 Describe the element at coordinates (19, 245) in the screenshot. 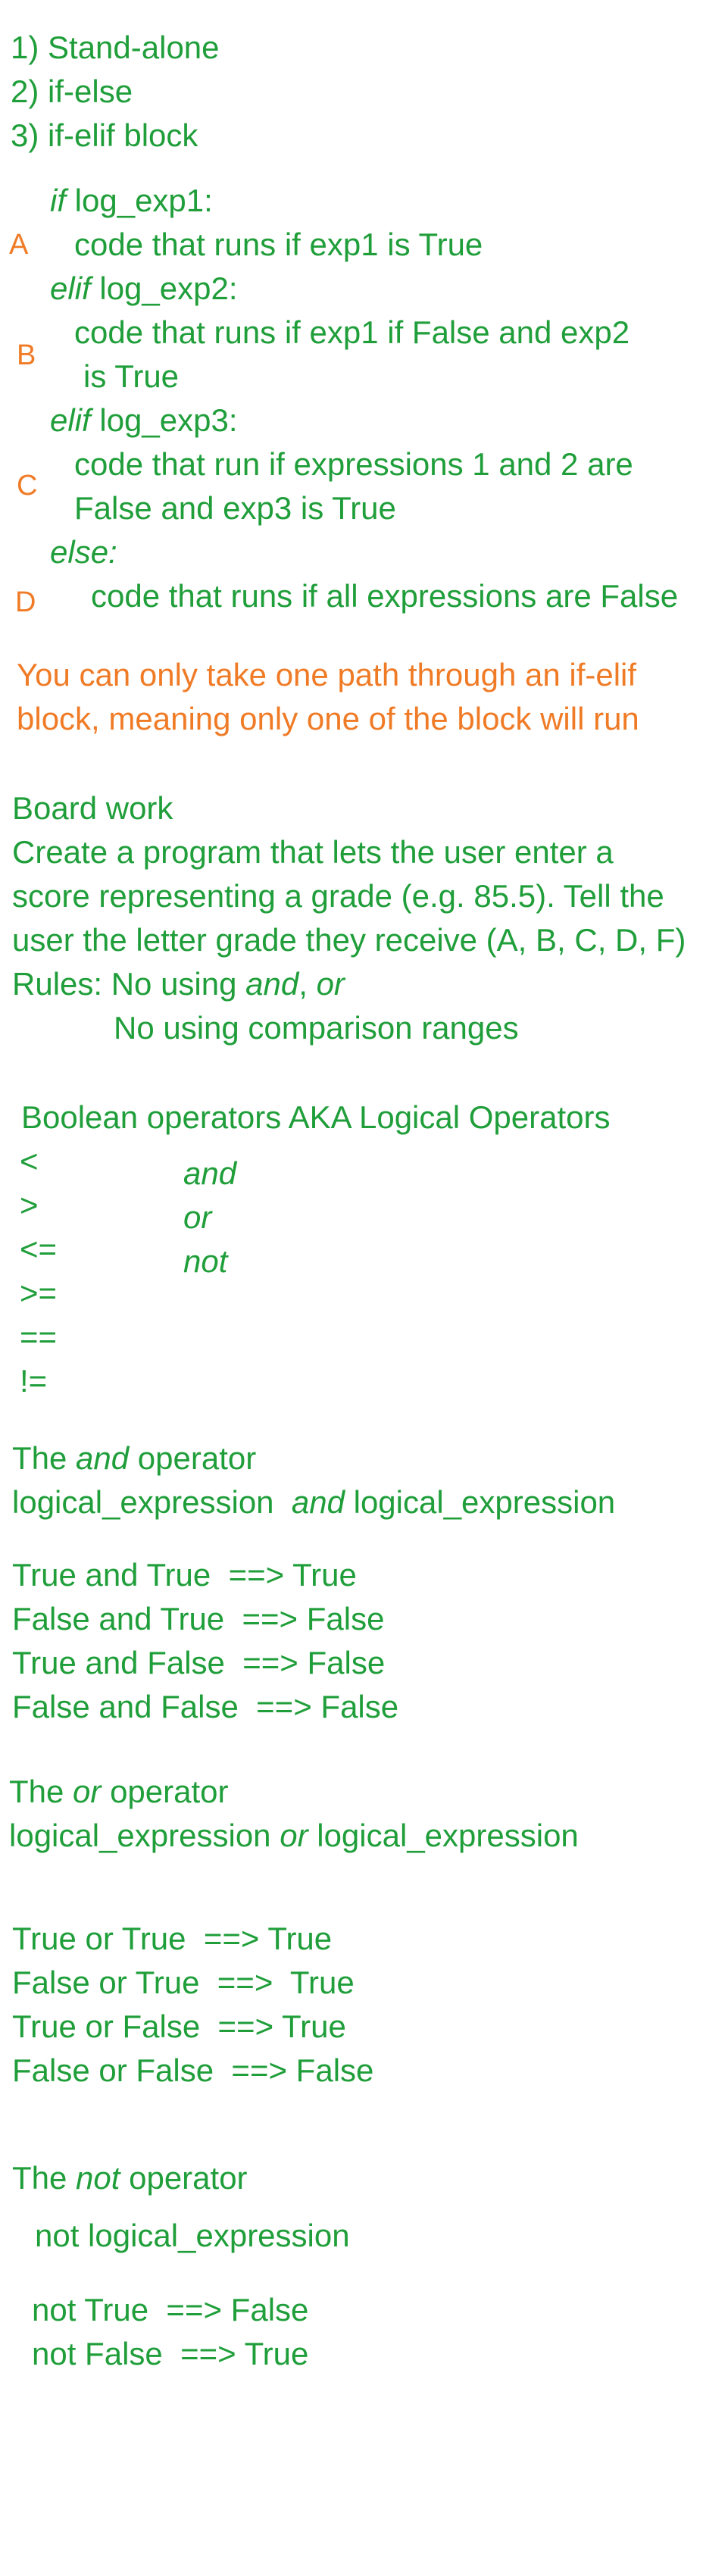

I see `label-a: A` at that location.